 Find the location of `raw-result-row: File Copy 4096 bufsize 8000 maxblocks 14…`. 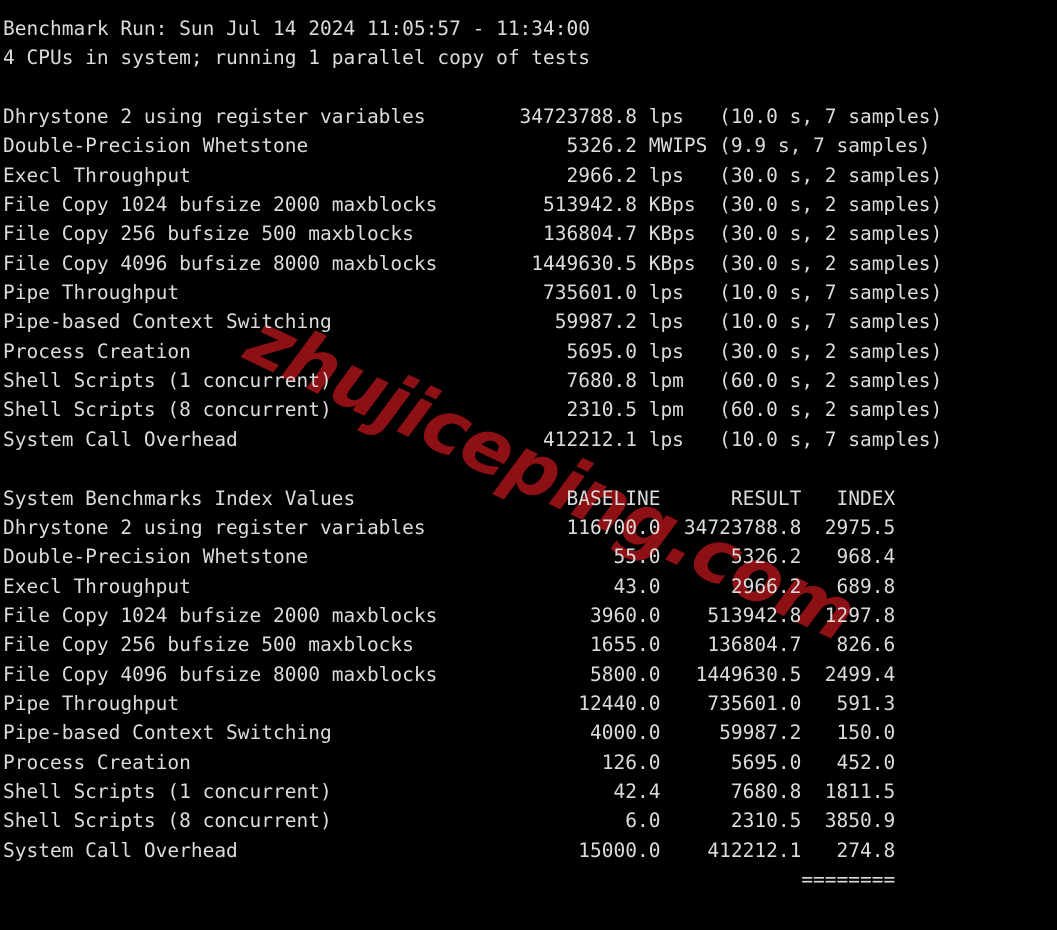

raw-result-row: File Copy 4096 bufsize 8000 maxblocks 14… is located at coordinates (473, 263).